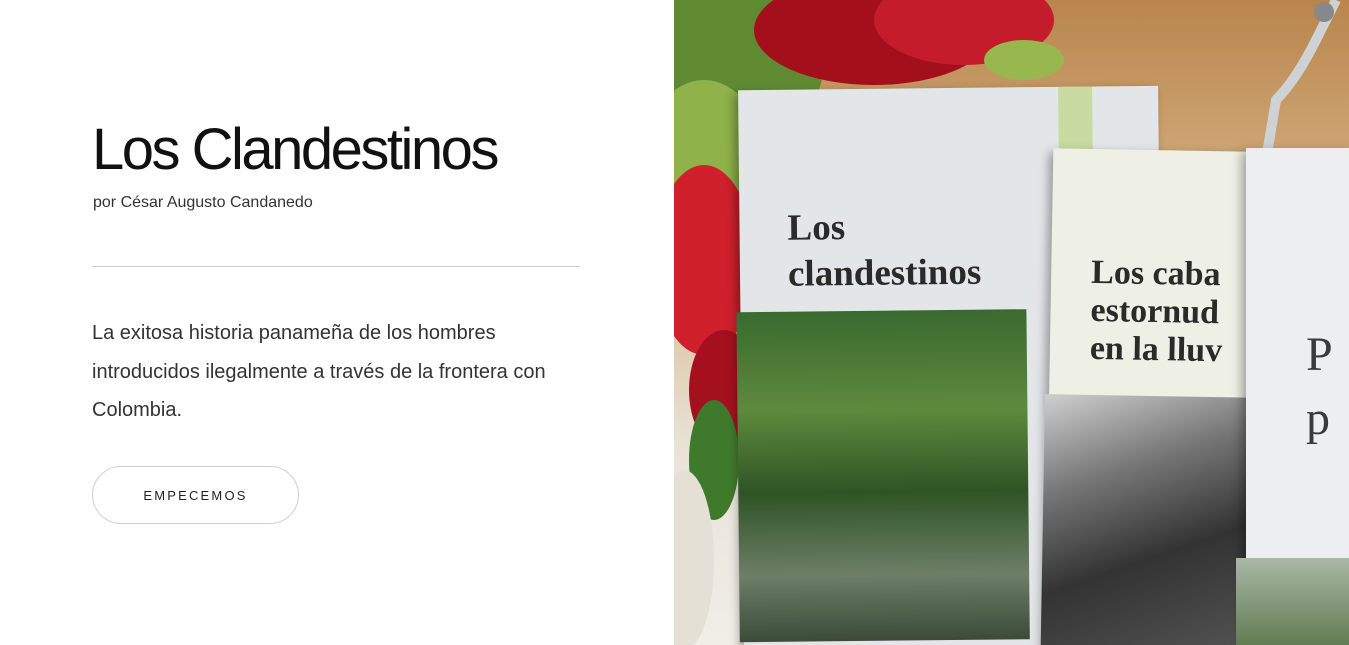 The image size is (1349, 645). What do you see at coordinates (883, 476) in the screenshot?
I see `forest-image` at bounding box center [883, 476].